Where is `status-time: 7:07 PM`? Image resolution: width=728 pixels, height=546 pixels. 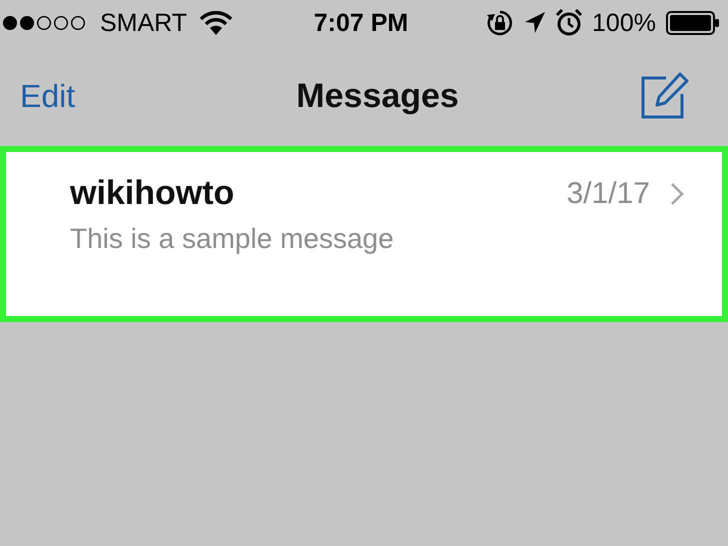 status-time: 7:07 PM is located at coordinates (361, 23).